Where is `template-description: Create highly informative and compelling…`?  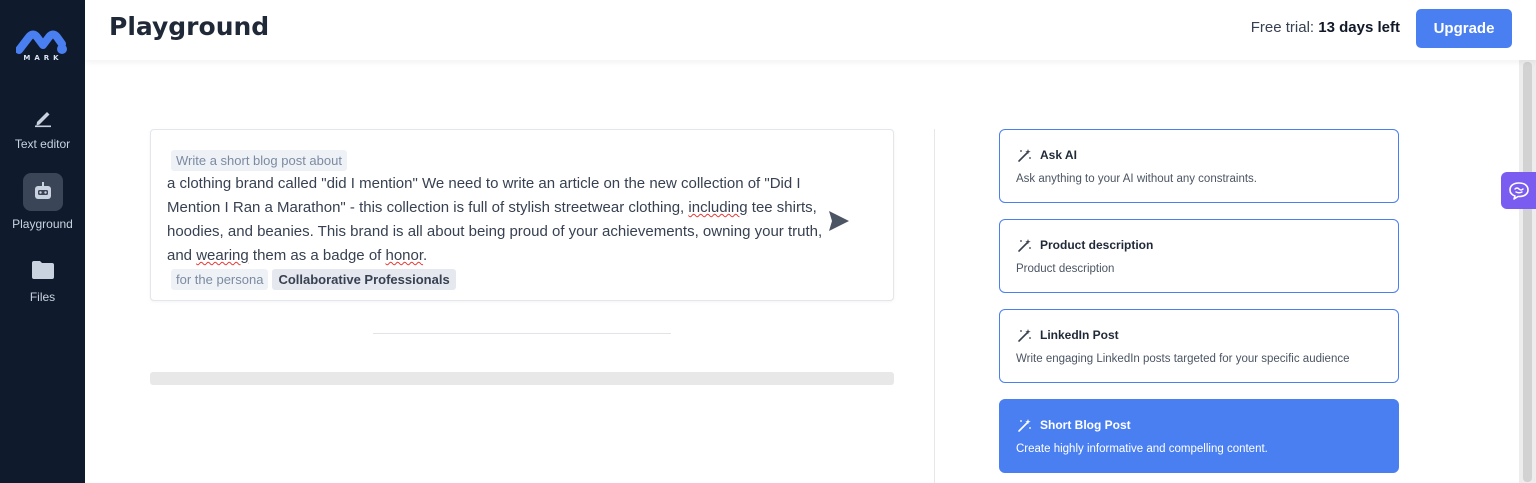
template-description: Create highly informative and compelling… is located at coordinates (1142, 449).